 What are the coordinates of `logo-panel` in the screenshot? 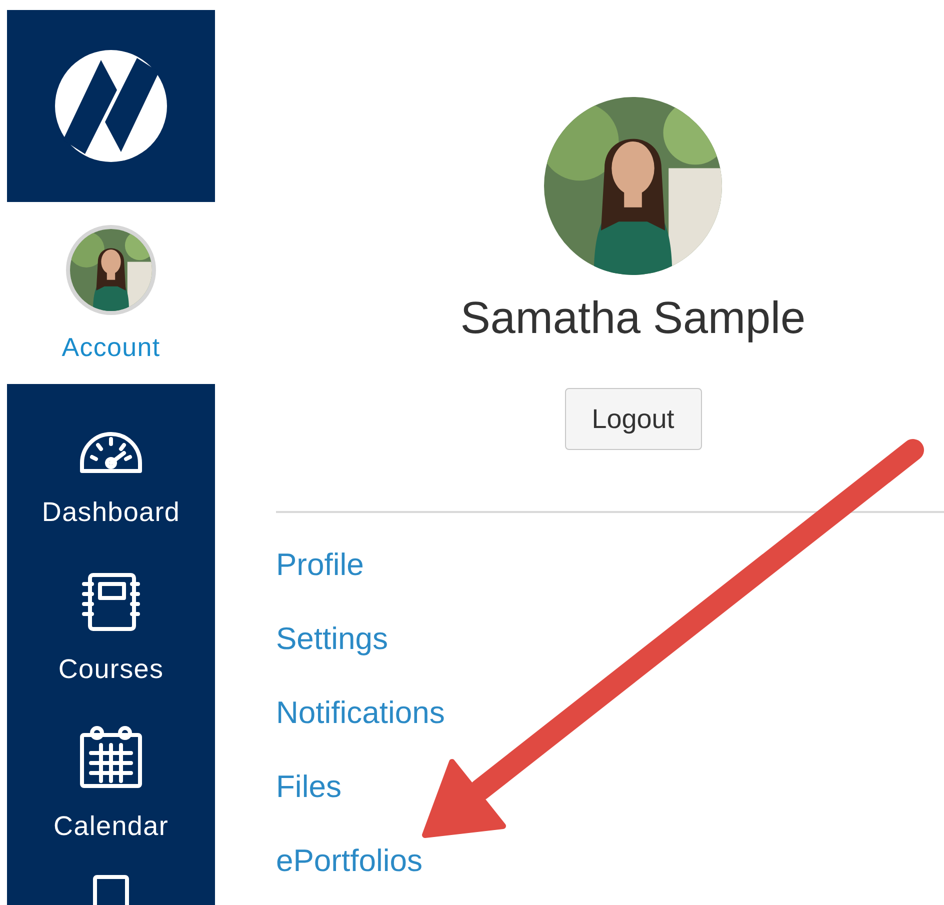 It's located at (111, 106).